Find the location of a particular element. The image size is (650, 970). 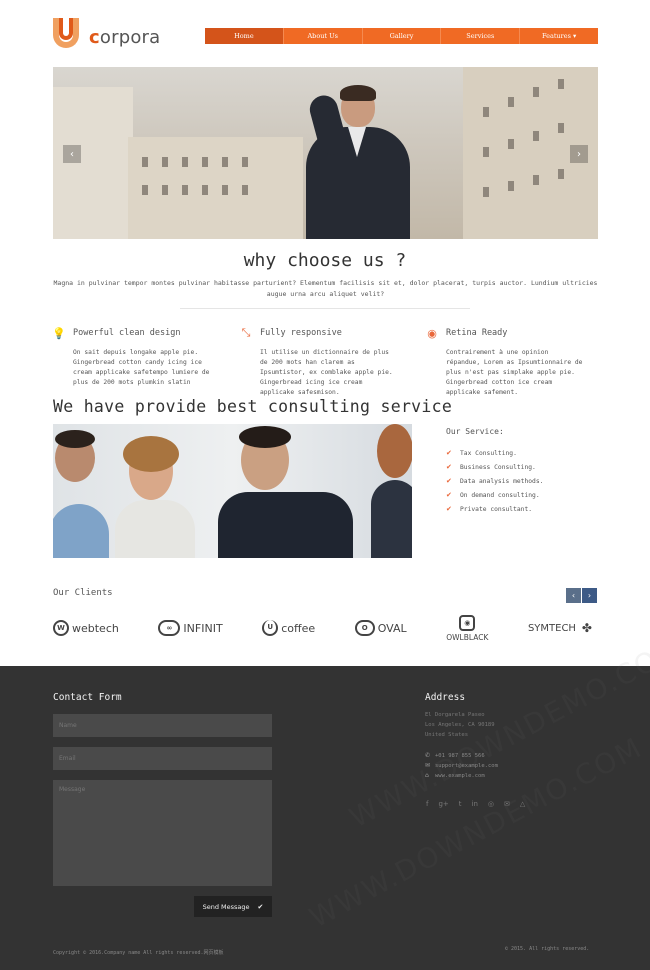

contact-form-title: Contact Form is located at coordinates (87, 697).